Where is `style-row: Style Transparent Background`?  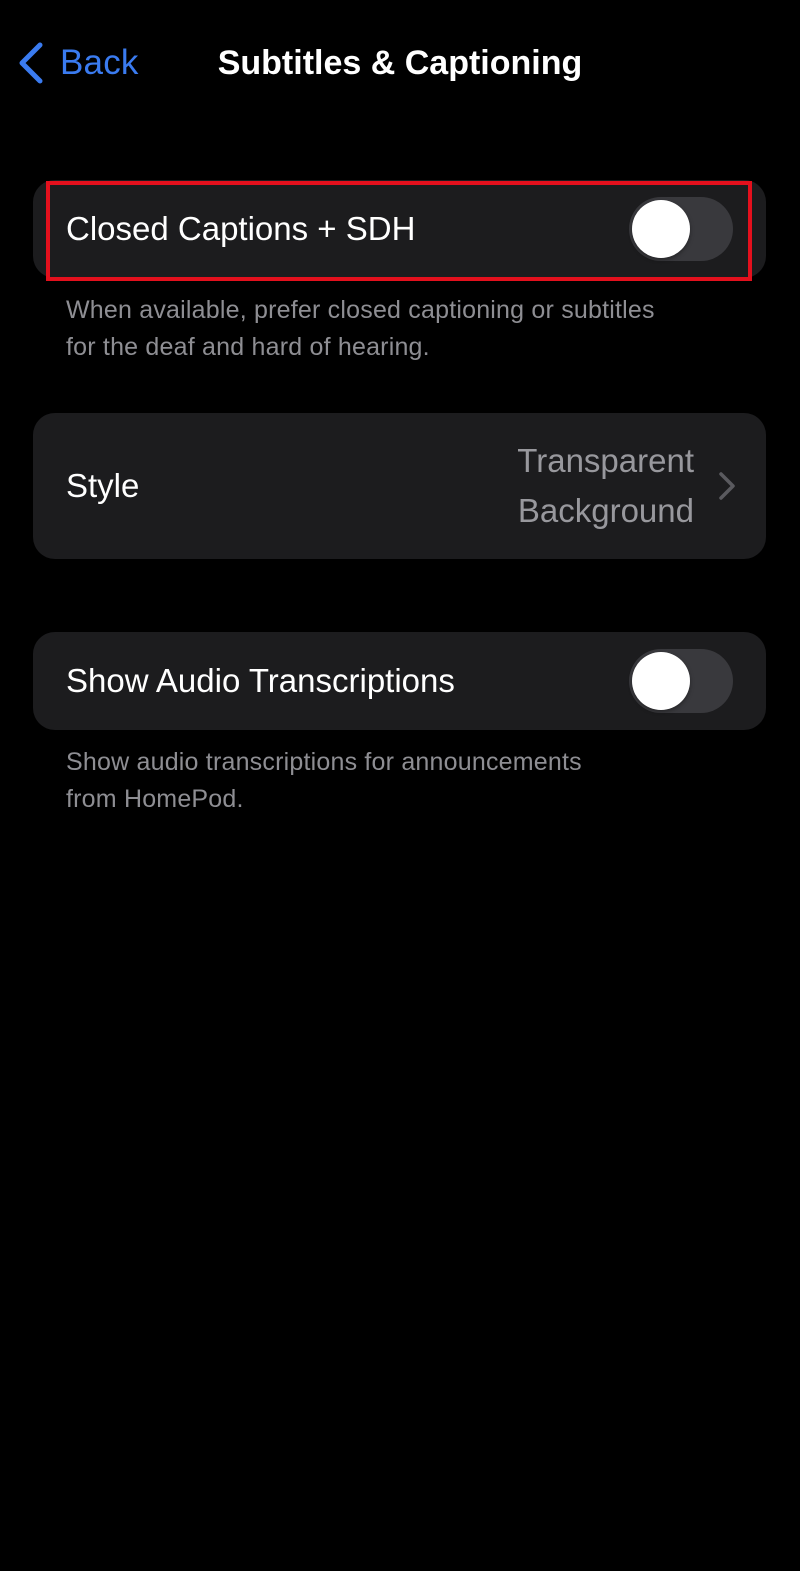 style-row: Style Transparent Background is located at coordinates (399, 486).